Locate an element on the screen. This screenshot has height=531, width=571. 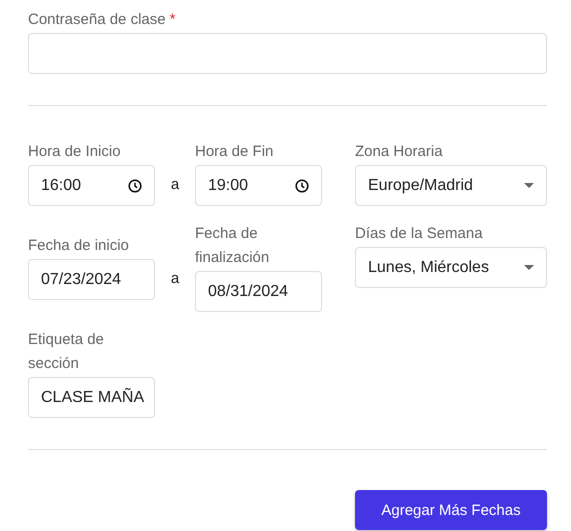
field-label: Zona Horaria is located at coordinates (399, 152).